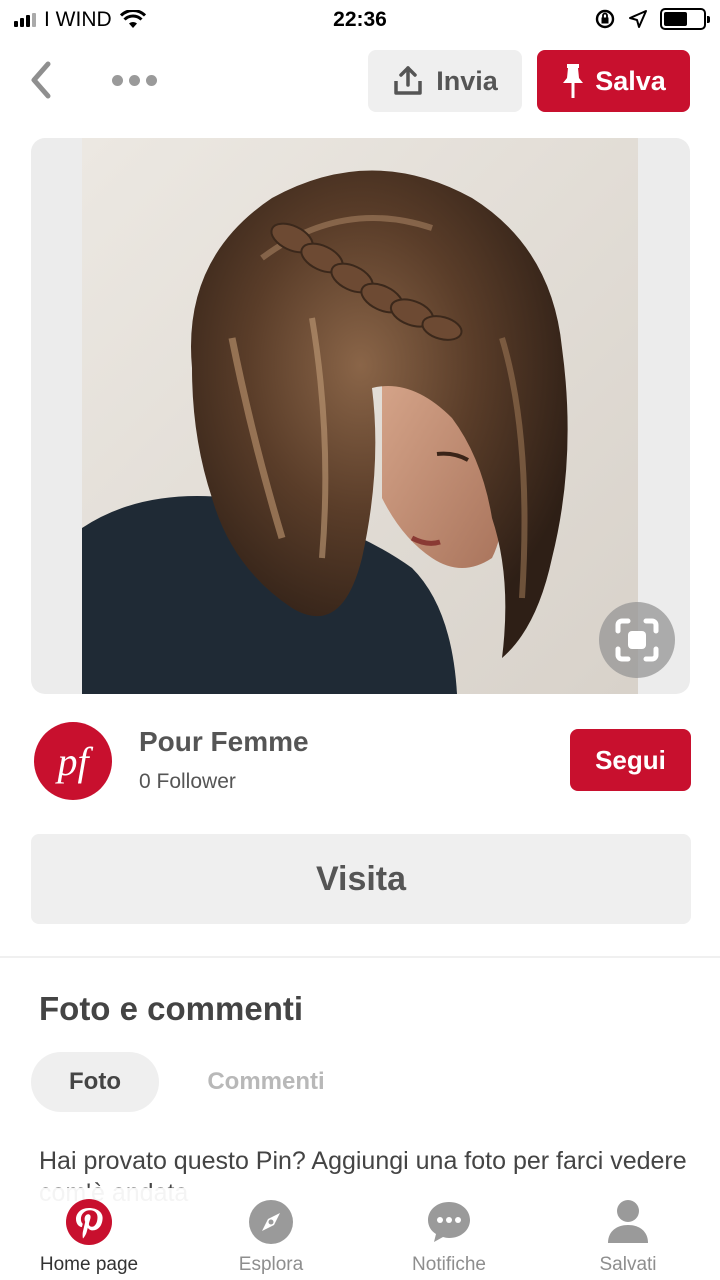 The width and height of the screenshot is (720, 1280). Describe the element at coordinates (675, 19) in the screenshot. I see `battery-fill` at that location.